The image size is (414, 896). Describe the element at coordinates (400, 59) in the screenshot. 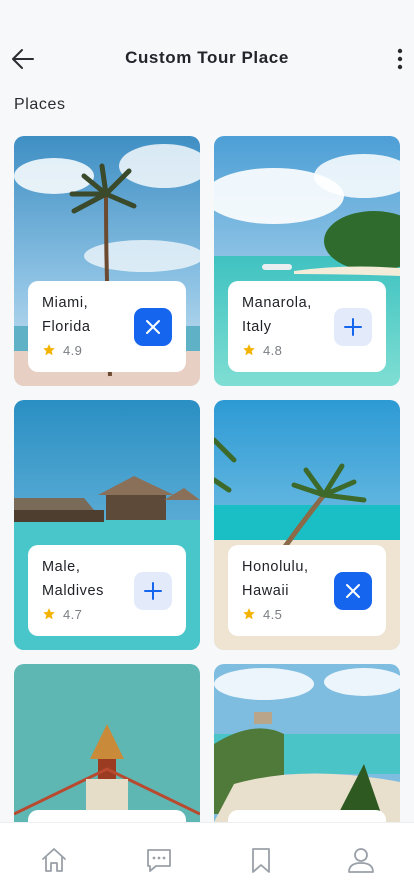

I see `more-vertical-icon` at that location.